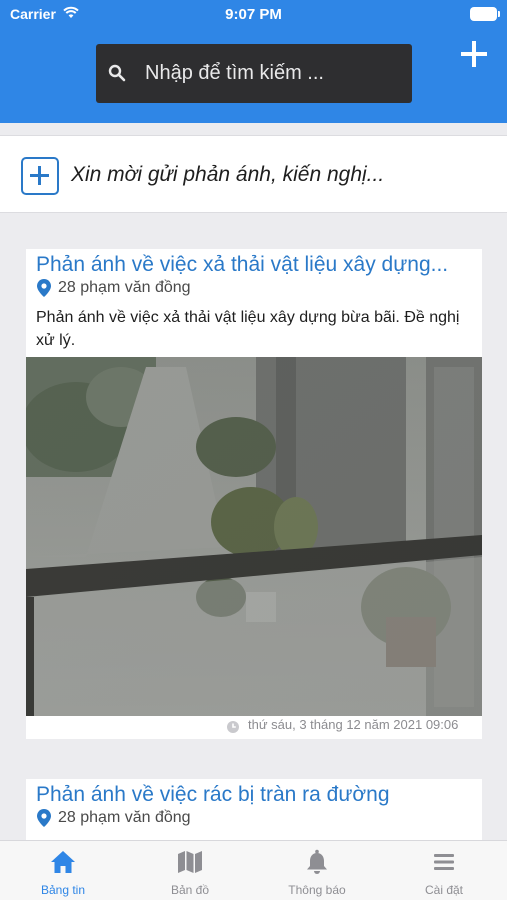 This screenshot has height=900, width=507. What do you see at coordinates (190, 862) in the screenshot?
I see `map-icon` at bounding box center [190, 862].